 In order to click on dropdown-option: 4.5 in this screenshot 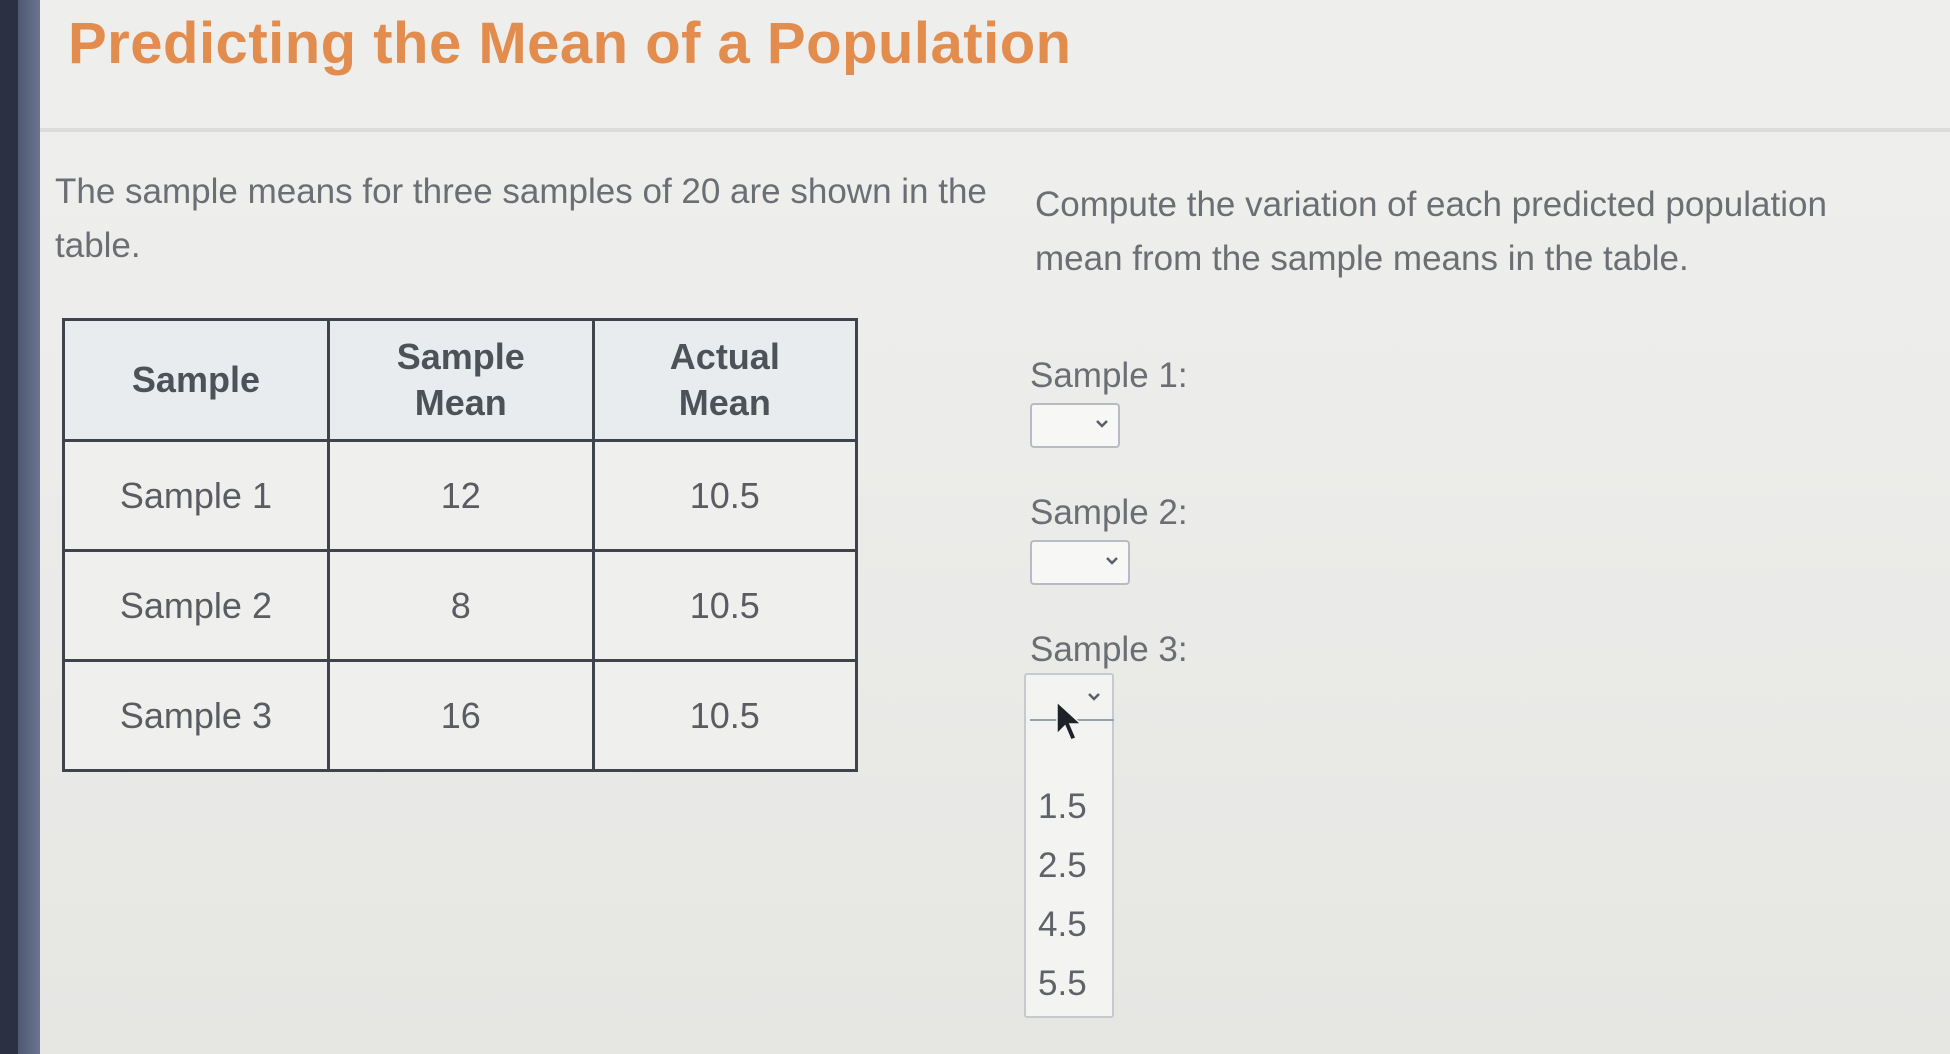, I will do `click(1062, 925)`.